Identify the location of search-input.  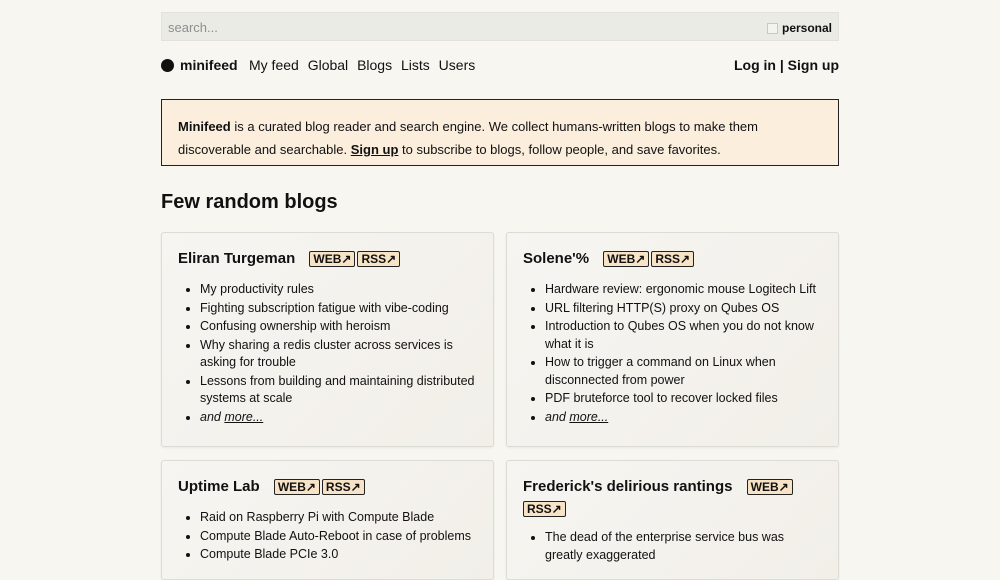
(448, 27).